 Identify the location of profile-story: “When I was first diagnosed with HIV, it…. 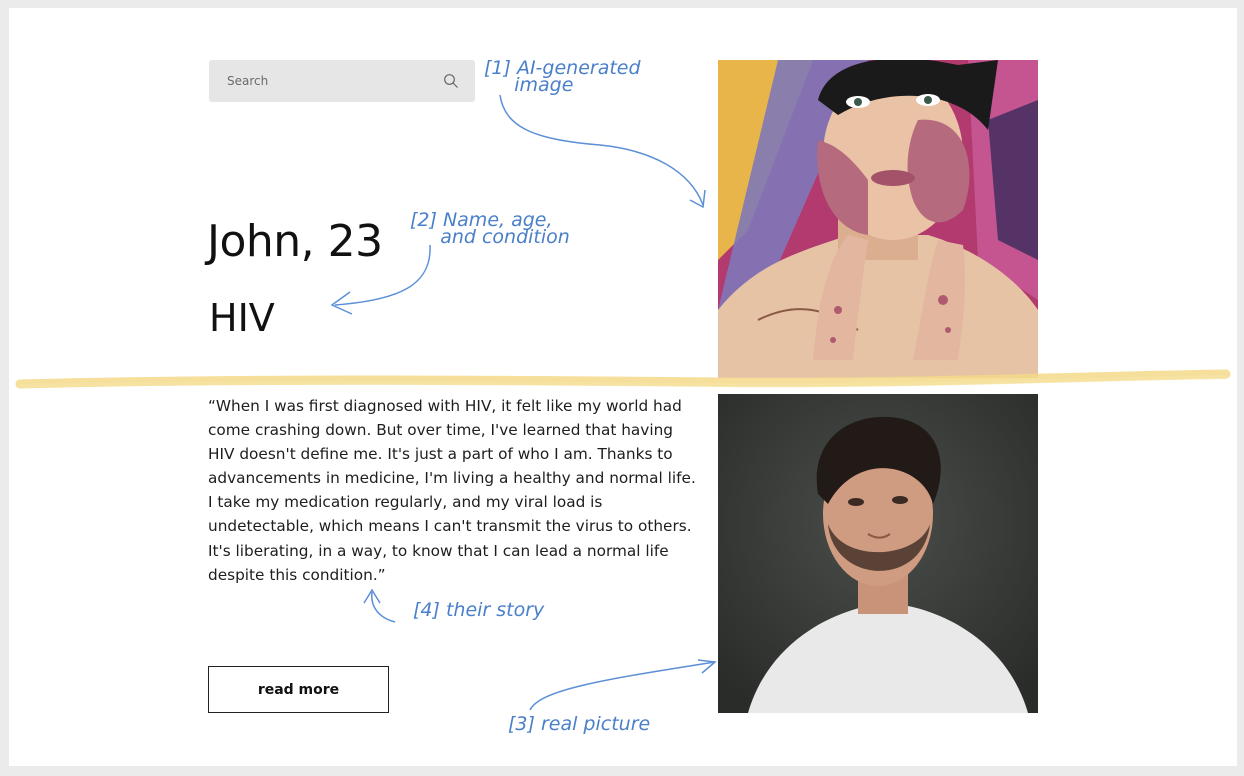
(452, 490).